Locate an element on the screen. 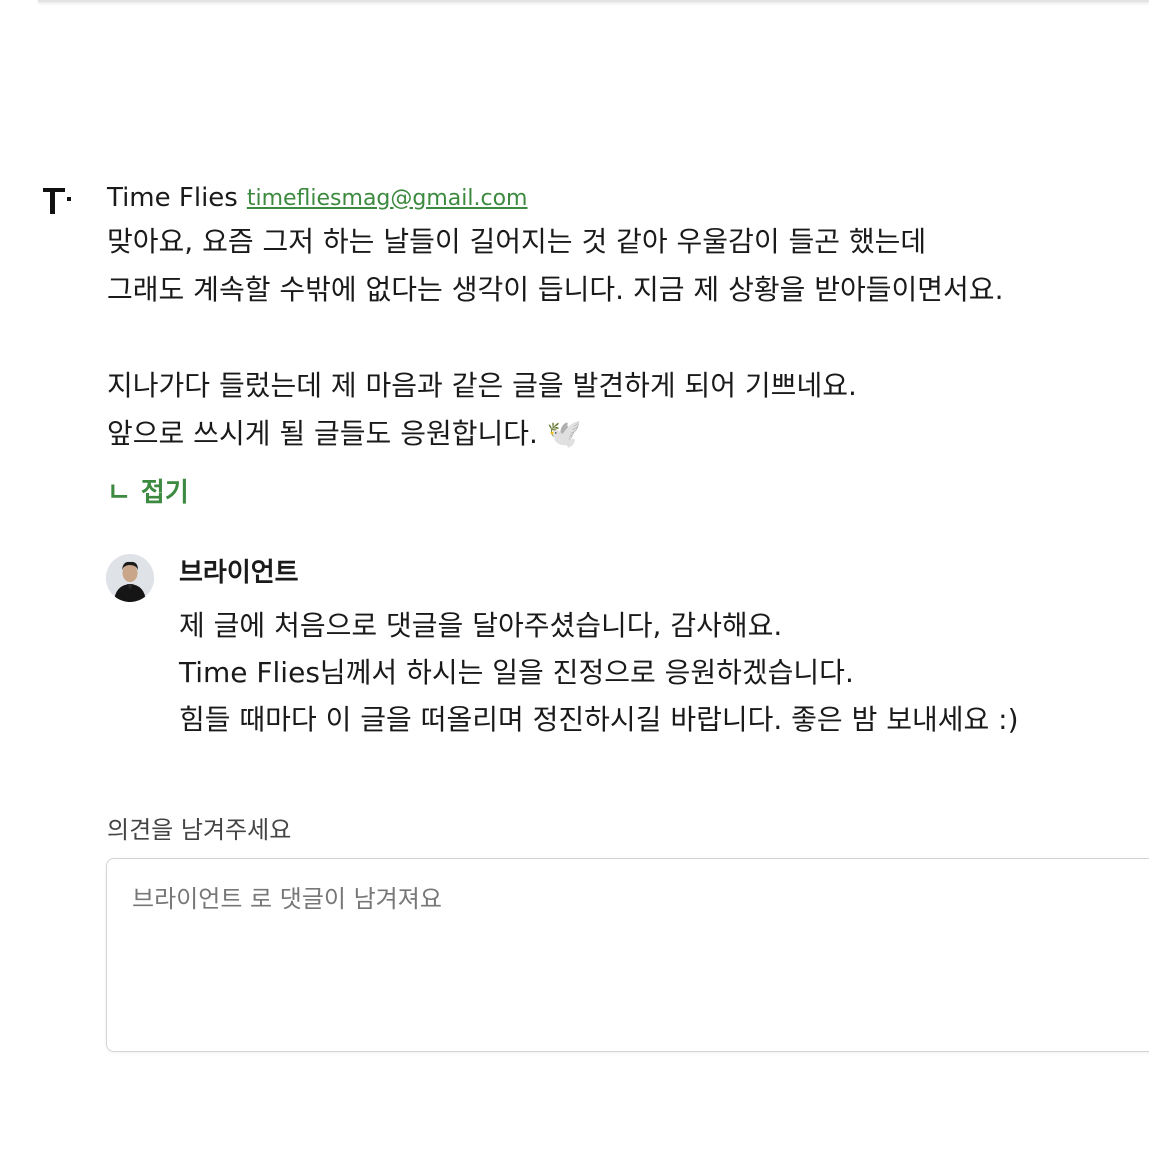 Image resolution: width=1149 pixels, height=1149 pixels. comment-form-label: 의견을 남겨주세요 is located at coordinates (199, 830).